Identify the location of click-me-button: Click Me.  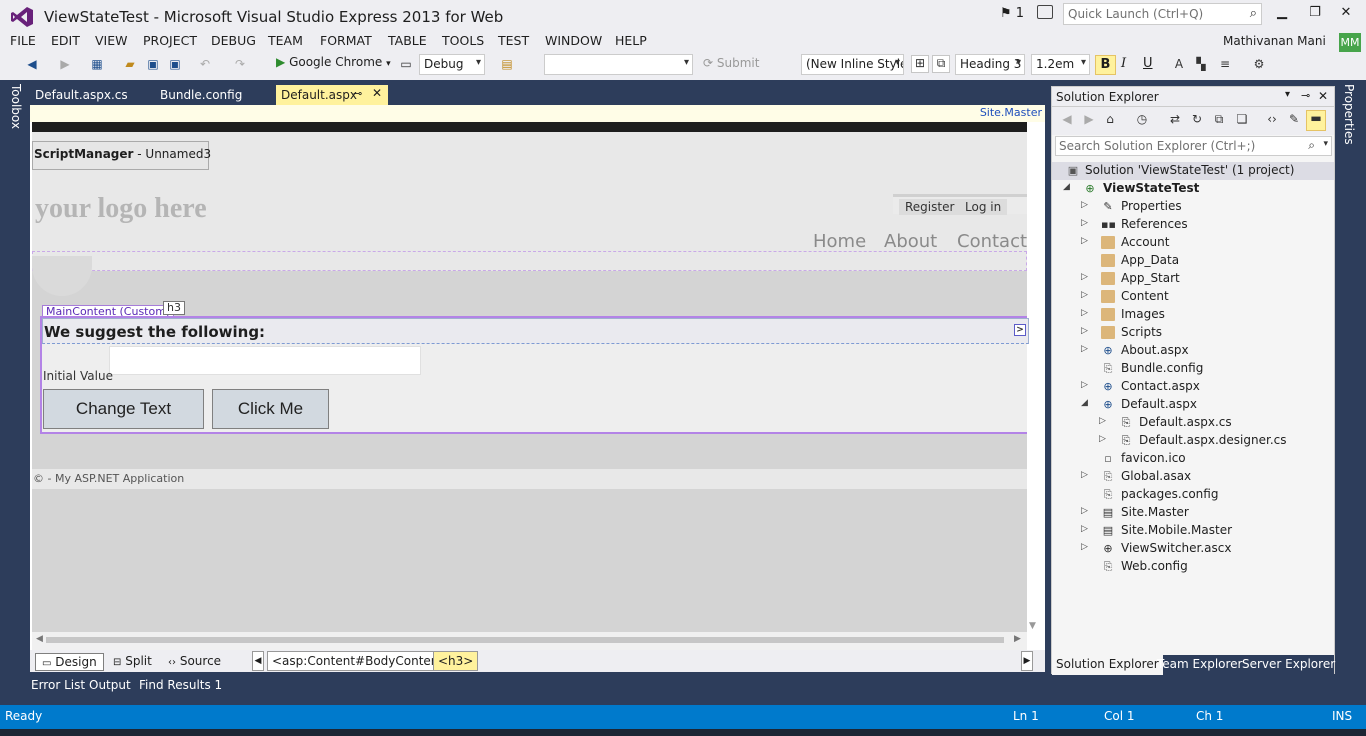
(270, 409).